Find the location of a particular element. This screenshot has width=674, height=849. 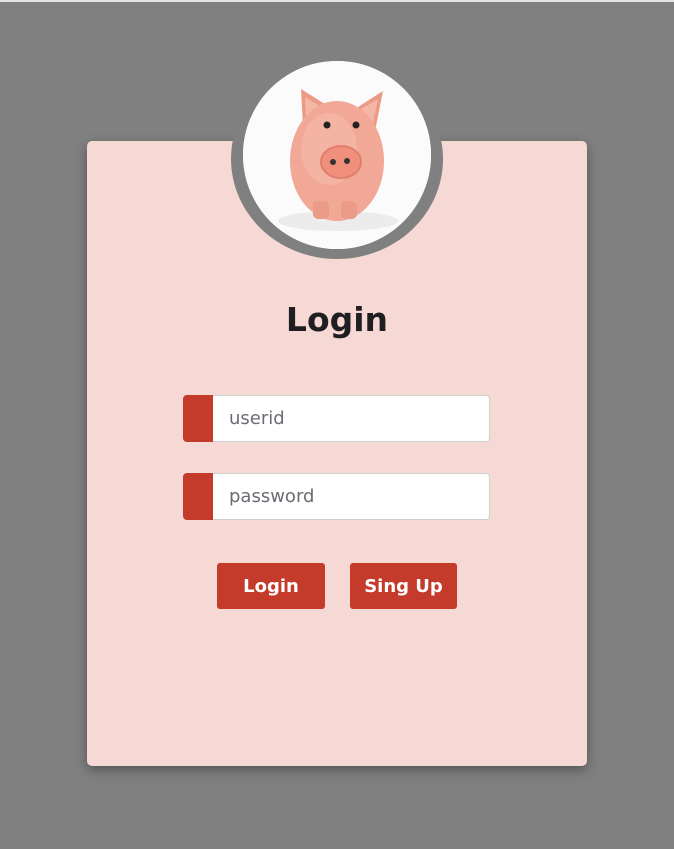

password-field is located at coordinates (336, 496).